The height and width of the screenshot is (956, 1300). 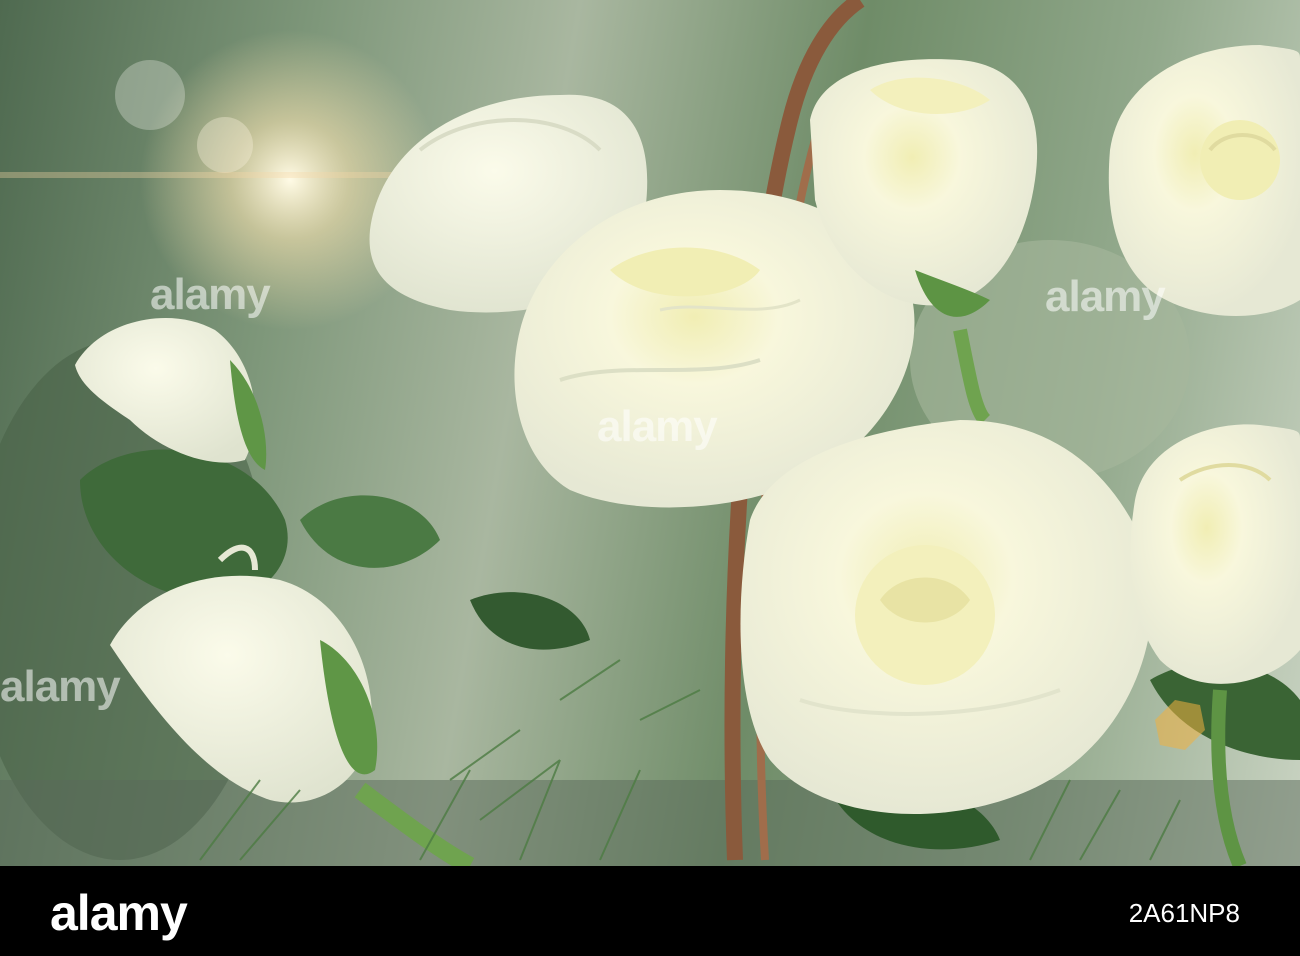 I want to click on footer-bar: alamy 2A61NP8, so click(x=650, y=911).